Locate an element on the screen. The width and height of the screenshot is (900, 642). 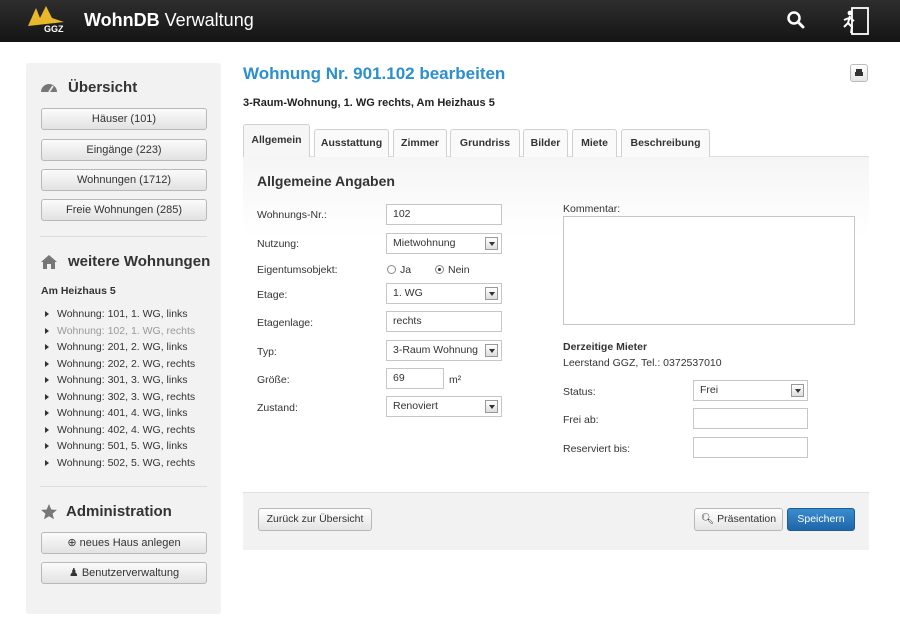
eigentum-nein-label: Nein is located at coordinates (459, 270).